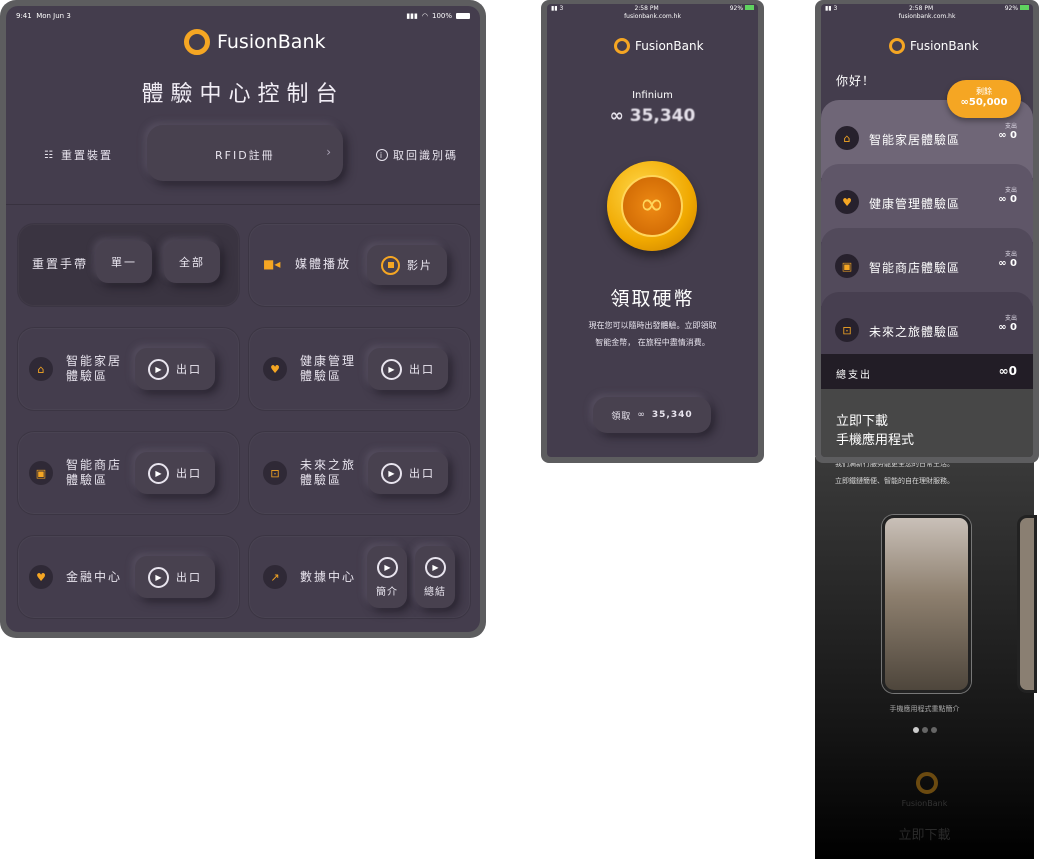 The width and height of the screenshot is (1039, 859). What do you see at coordinates (924, 709) in the screenshot?
I see `preview-caption: 手機應用程式重點簡介` at bounding box center [924, 709].